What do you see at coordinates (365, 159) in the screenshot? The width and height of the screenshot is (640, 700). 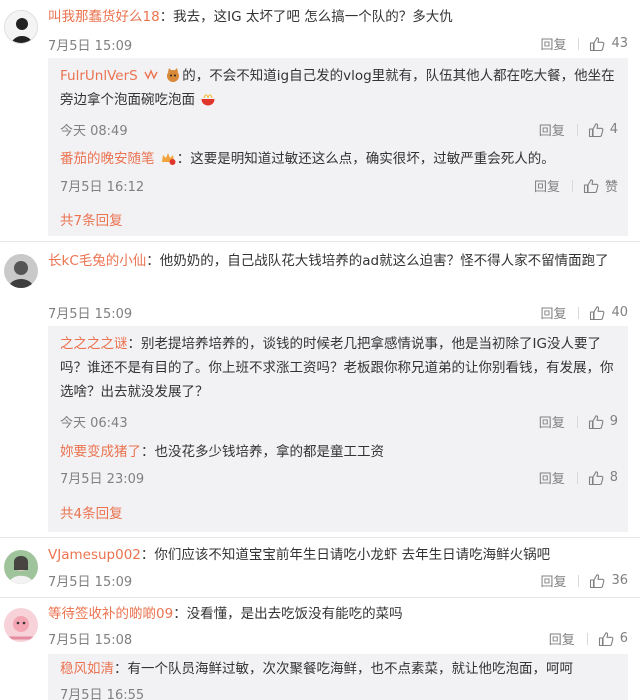 I see `reply-body: ：这要是明知道过敏还这么点，确实很坏，过敏严重会死人的。` at bounding box center [365, 159].